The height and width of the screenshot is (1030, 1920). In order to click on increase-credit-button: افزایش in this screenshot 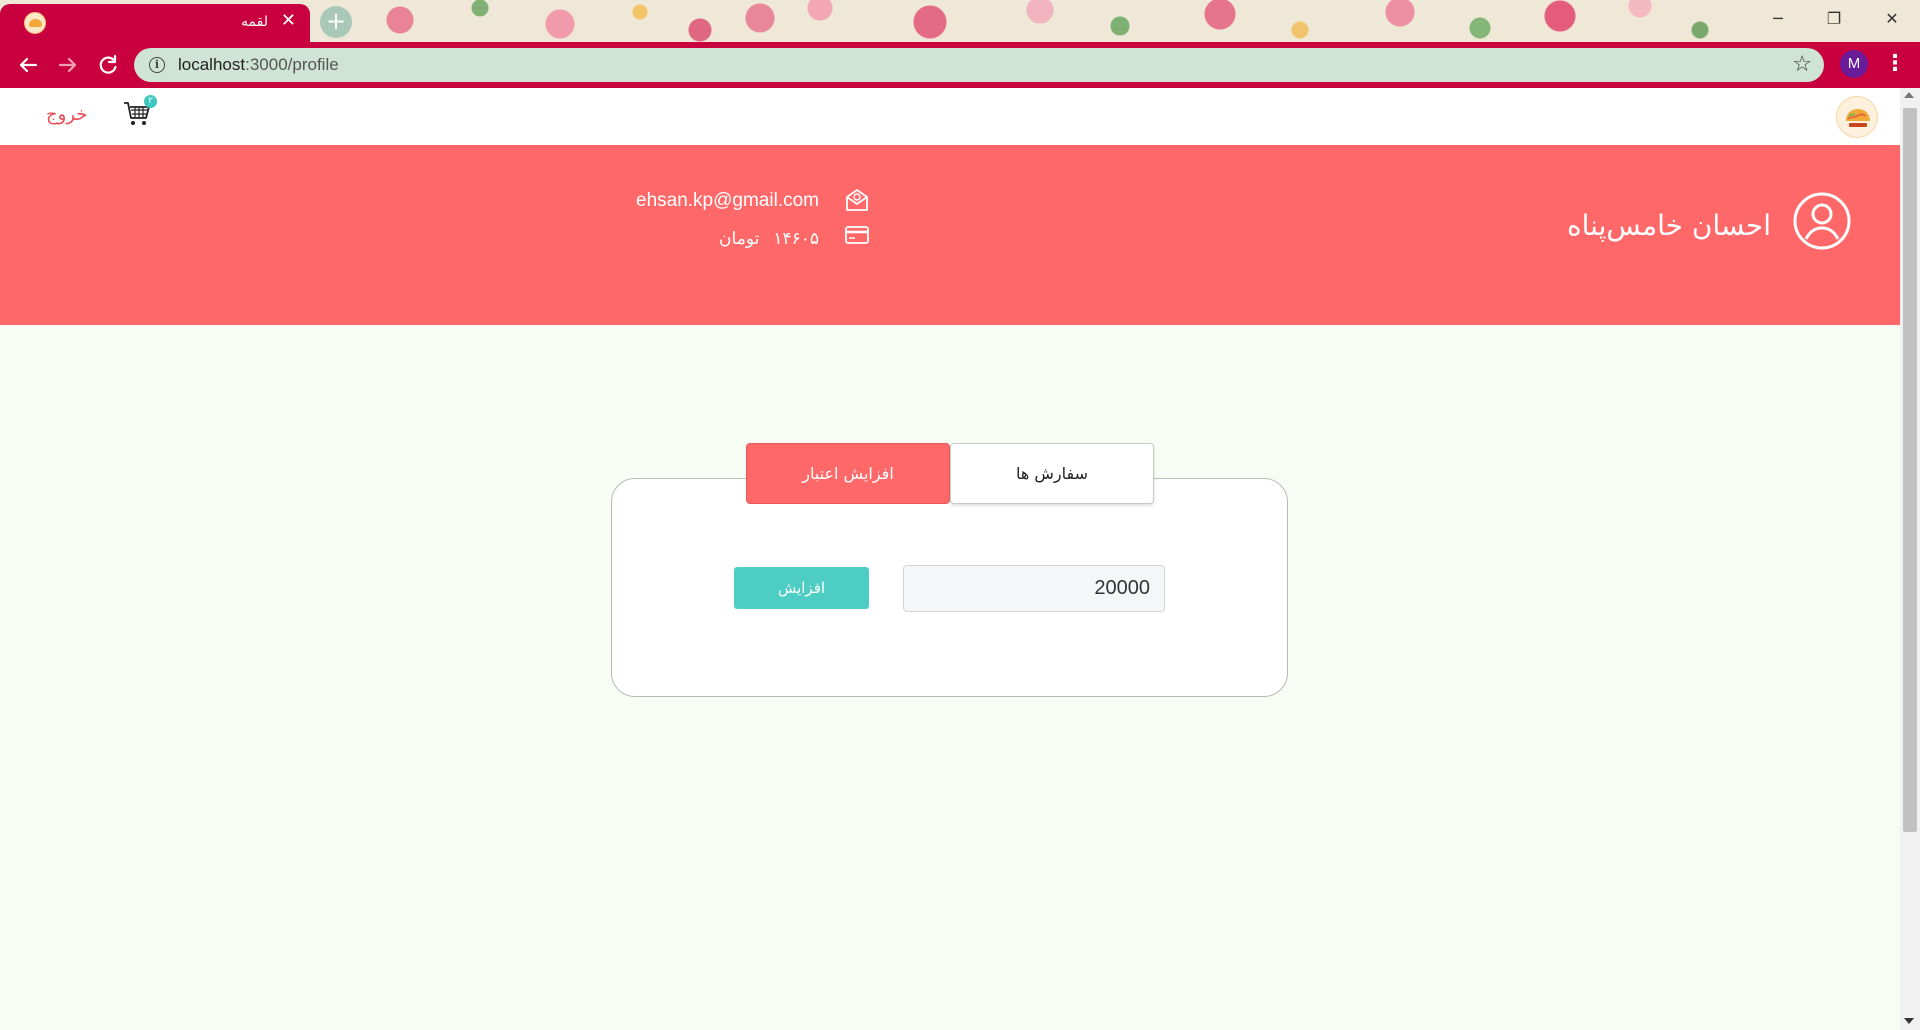, I will do `click(801, 588)`.